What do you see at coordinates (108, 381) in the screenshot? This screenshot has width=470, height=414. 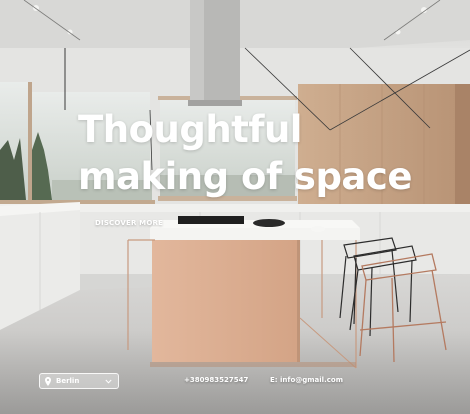 I see `chevron-down-icon` at bounding box center [108, 381].